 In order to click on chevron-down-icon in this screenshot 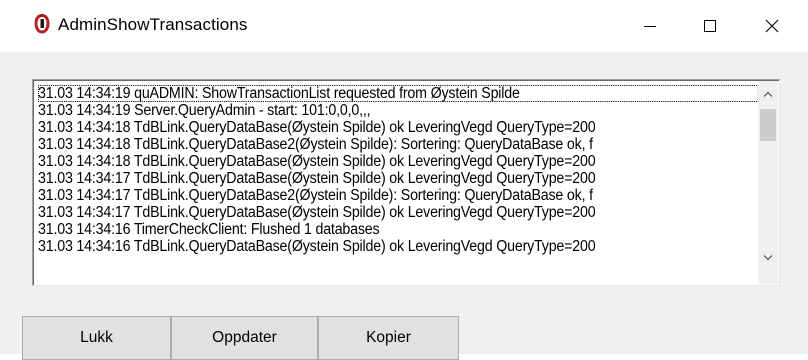, I will do `click(768, 257)`.